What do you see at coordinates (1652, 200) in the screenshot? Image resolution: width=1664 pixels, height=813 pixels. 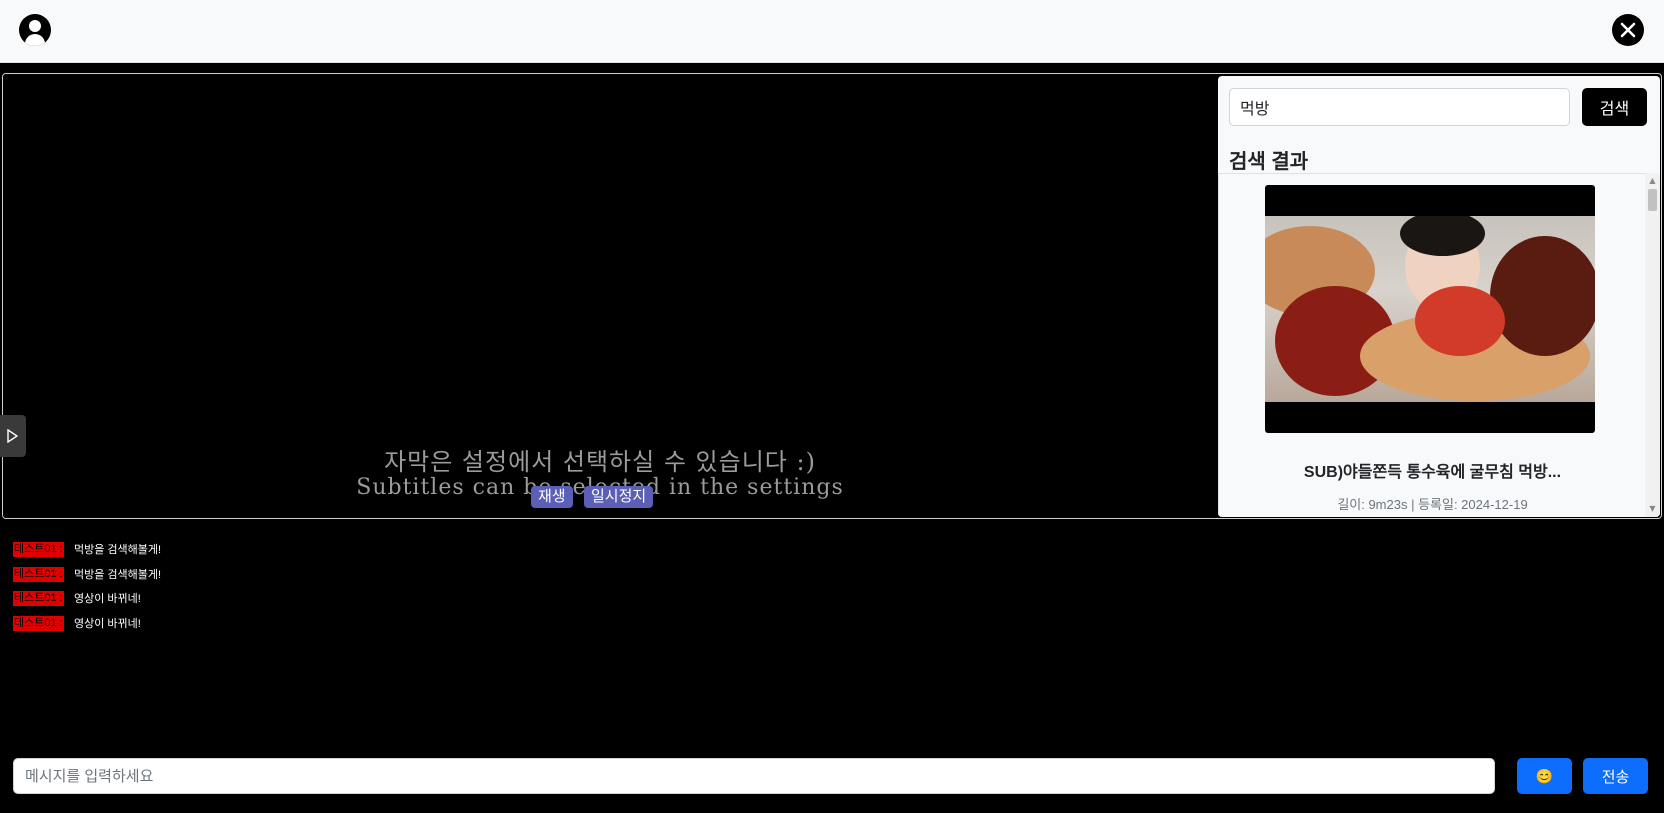 I see `scrollbar-thumb` at bounding box center [1652, 200].